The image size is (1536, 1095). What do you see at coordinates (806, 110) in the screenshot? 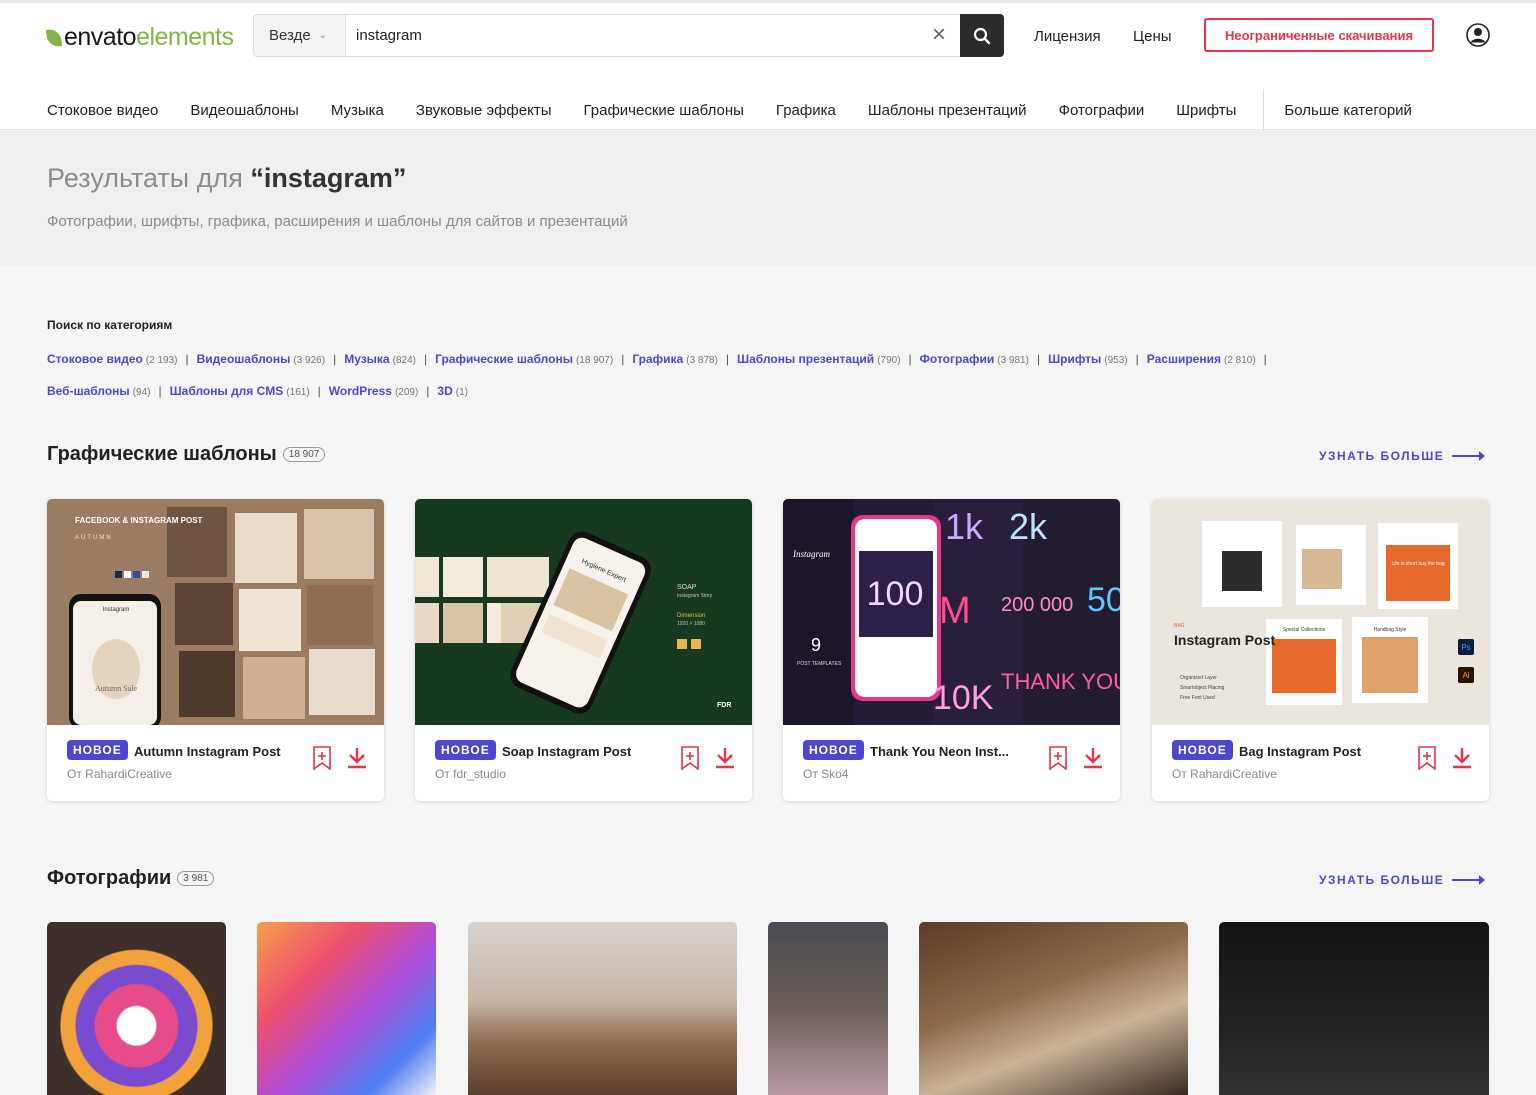
I see `nav-item: Графика` at bounding box center [806, 110].